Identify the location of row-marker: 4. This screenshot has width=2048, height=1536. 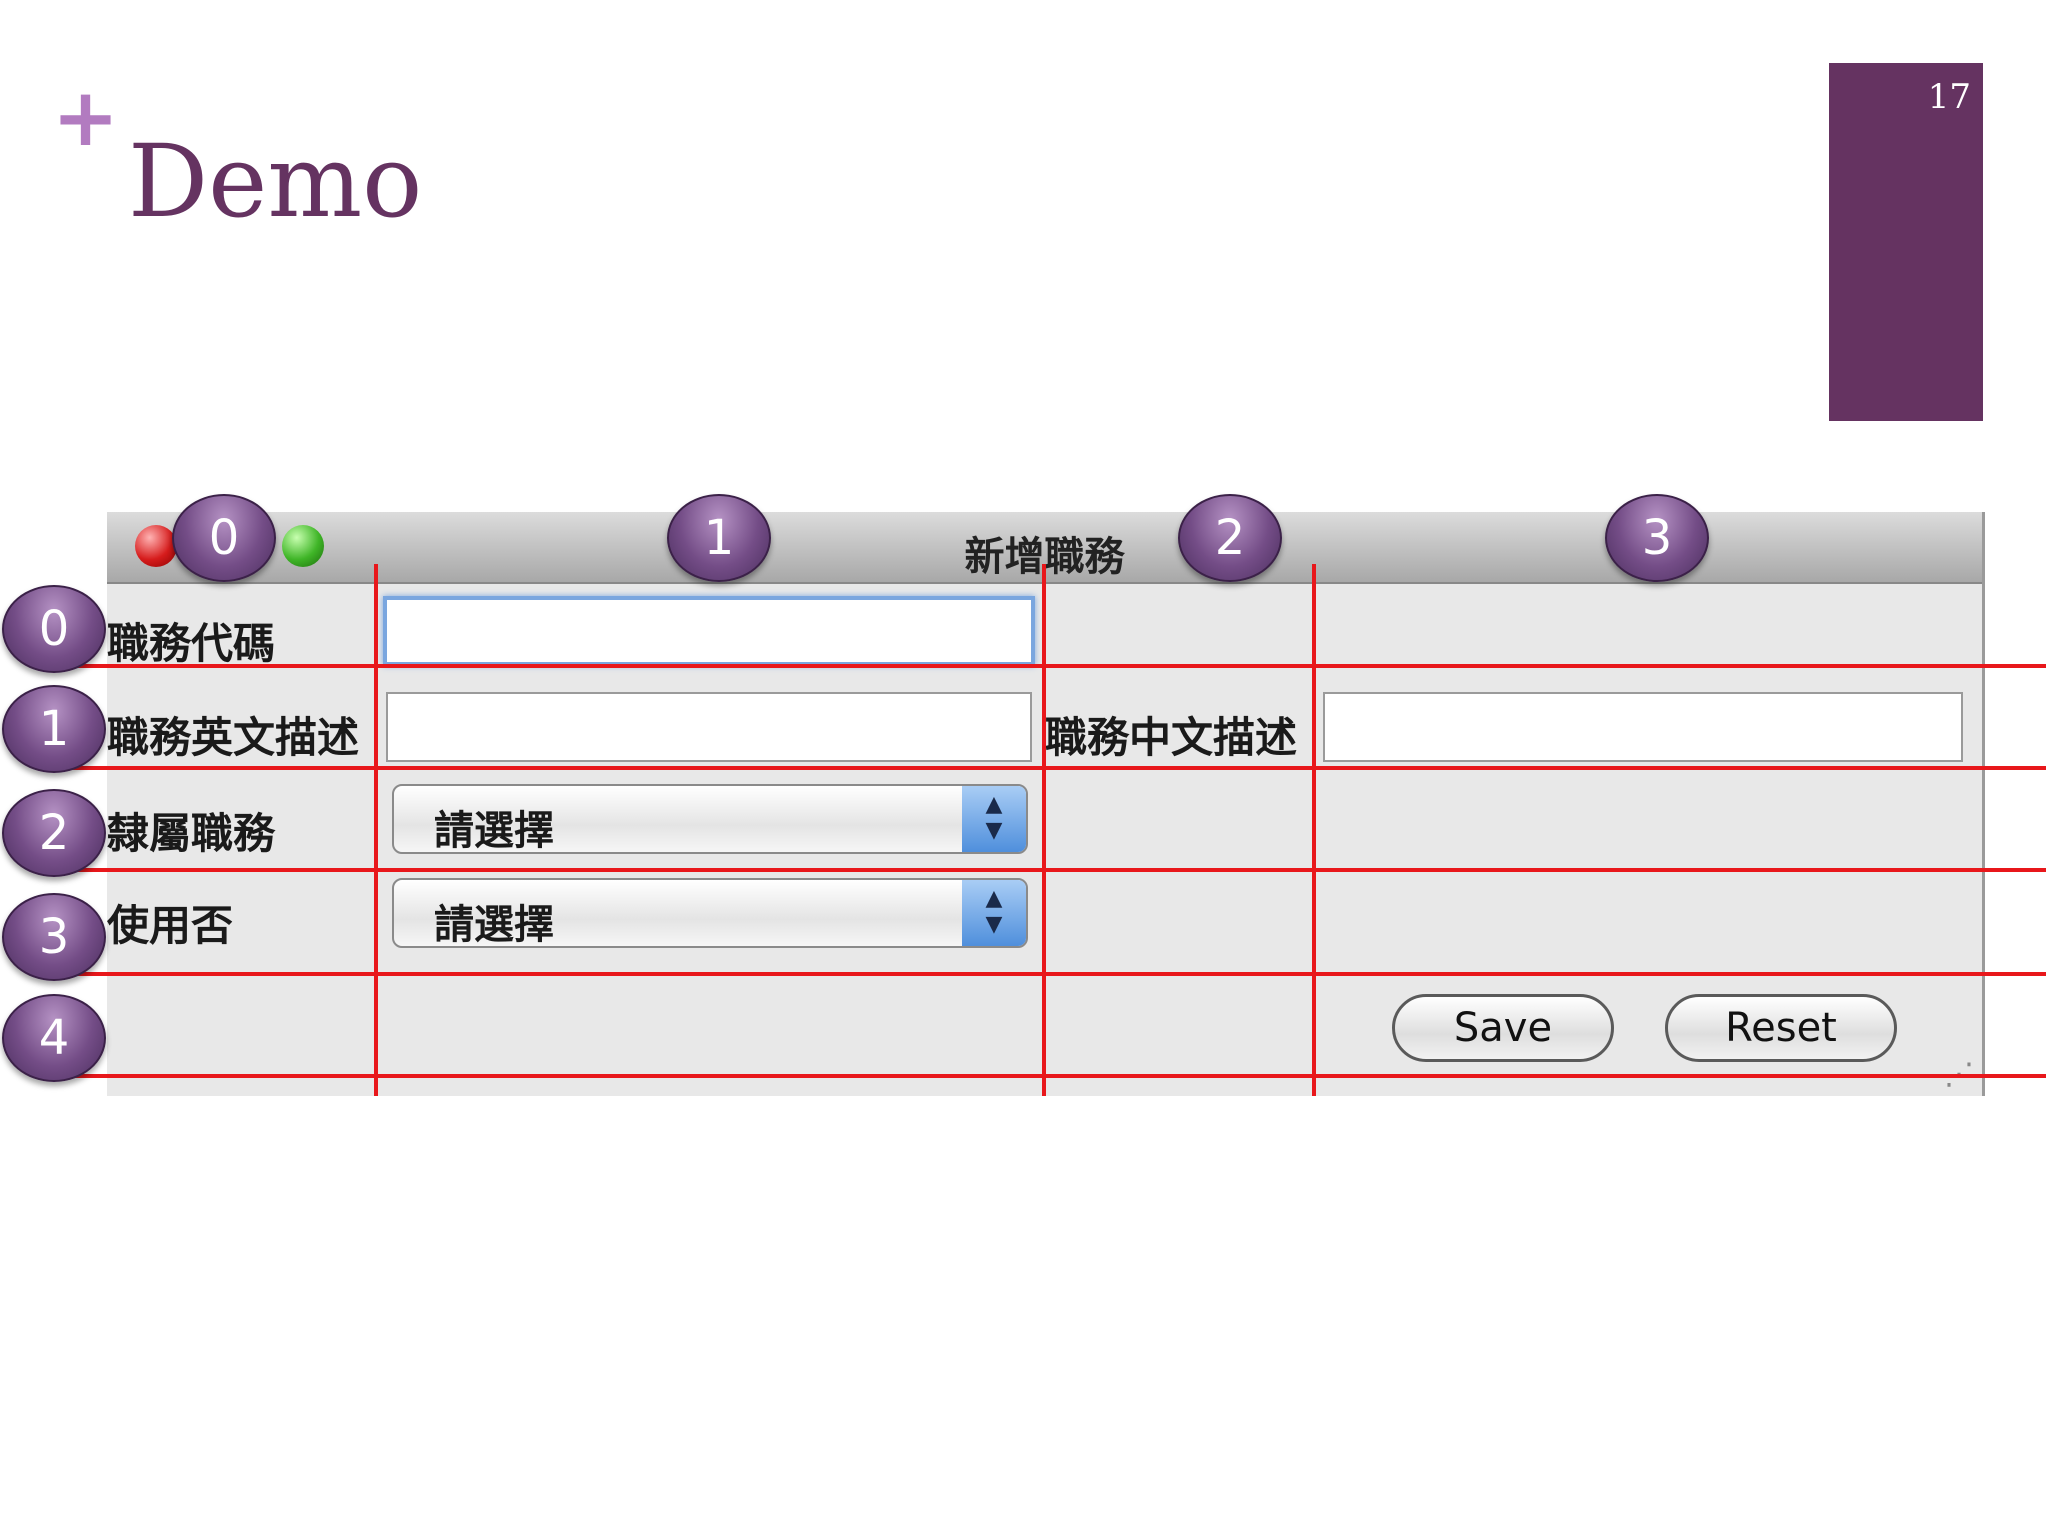
(54, 1038).